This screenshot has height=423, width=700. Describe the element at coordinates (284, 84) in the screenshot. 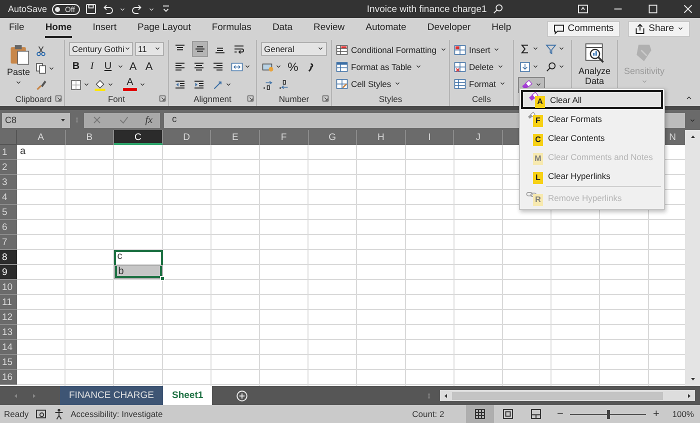

I see `decrease-decimal-icon` at that location.